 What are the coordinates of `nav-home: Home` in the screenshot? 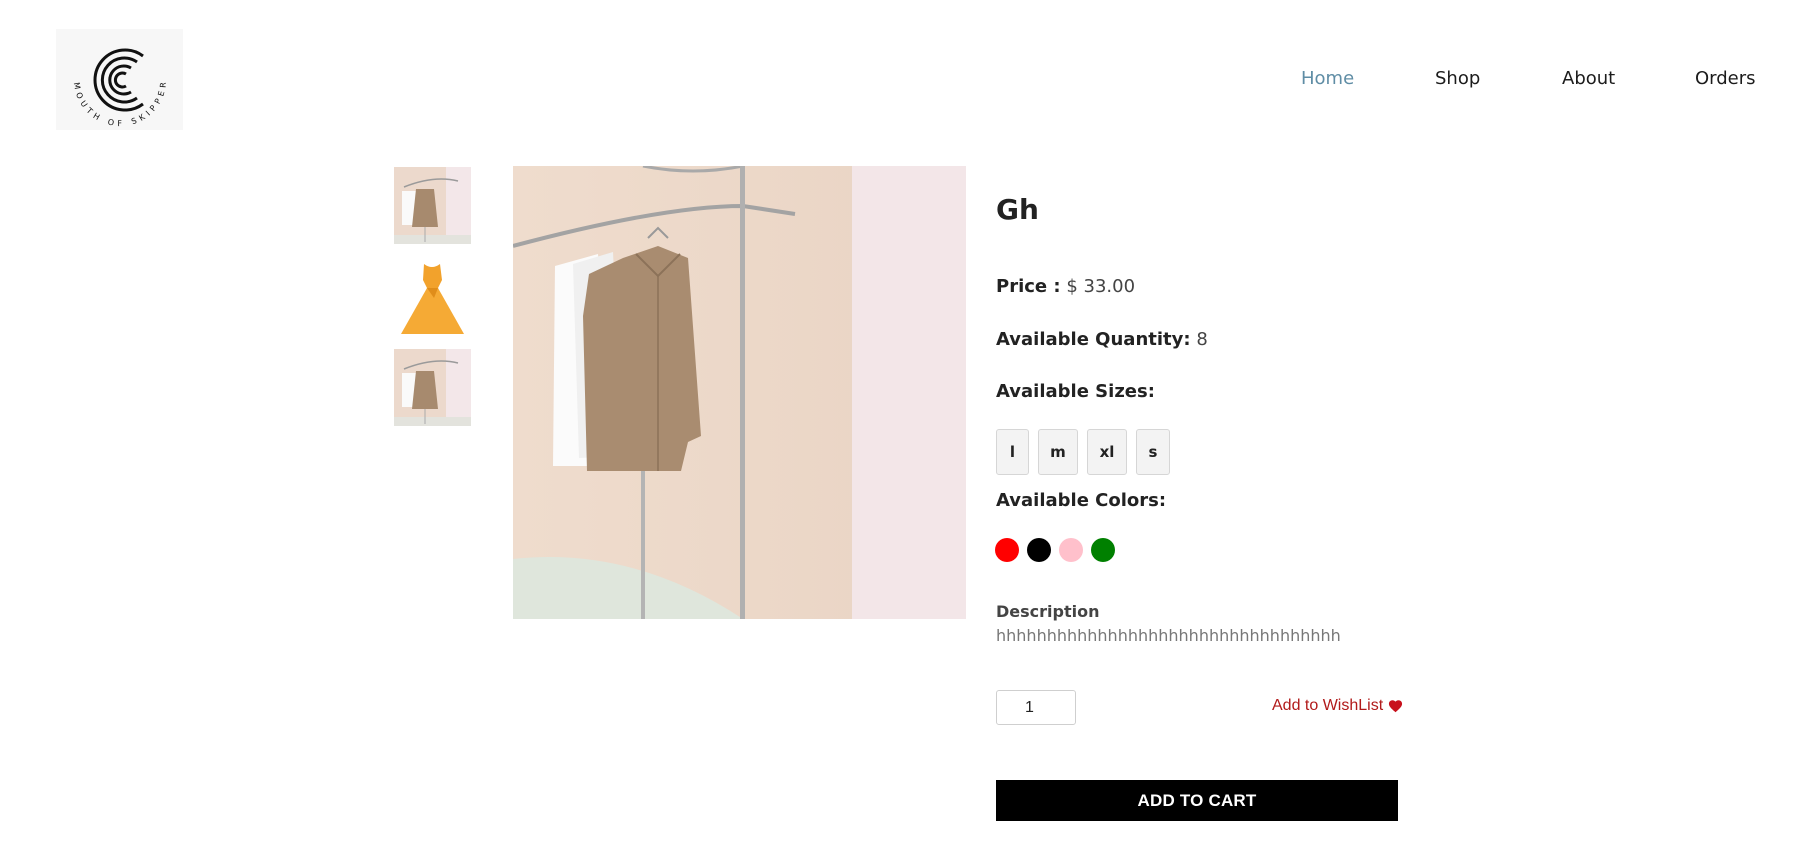 It's located at (1327, 78).